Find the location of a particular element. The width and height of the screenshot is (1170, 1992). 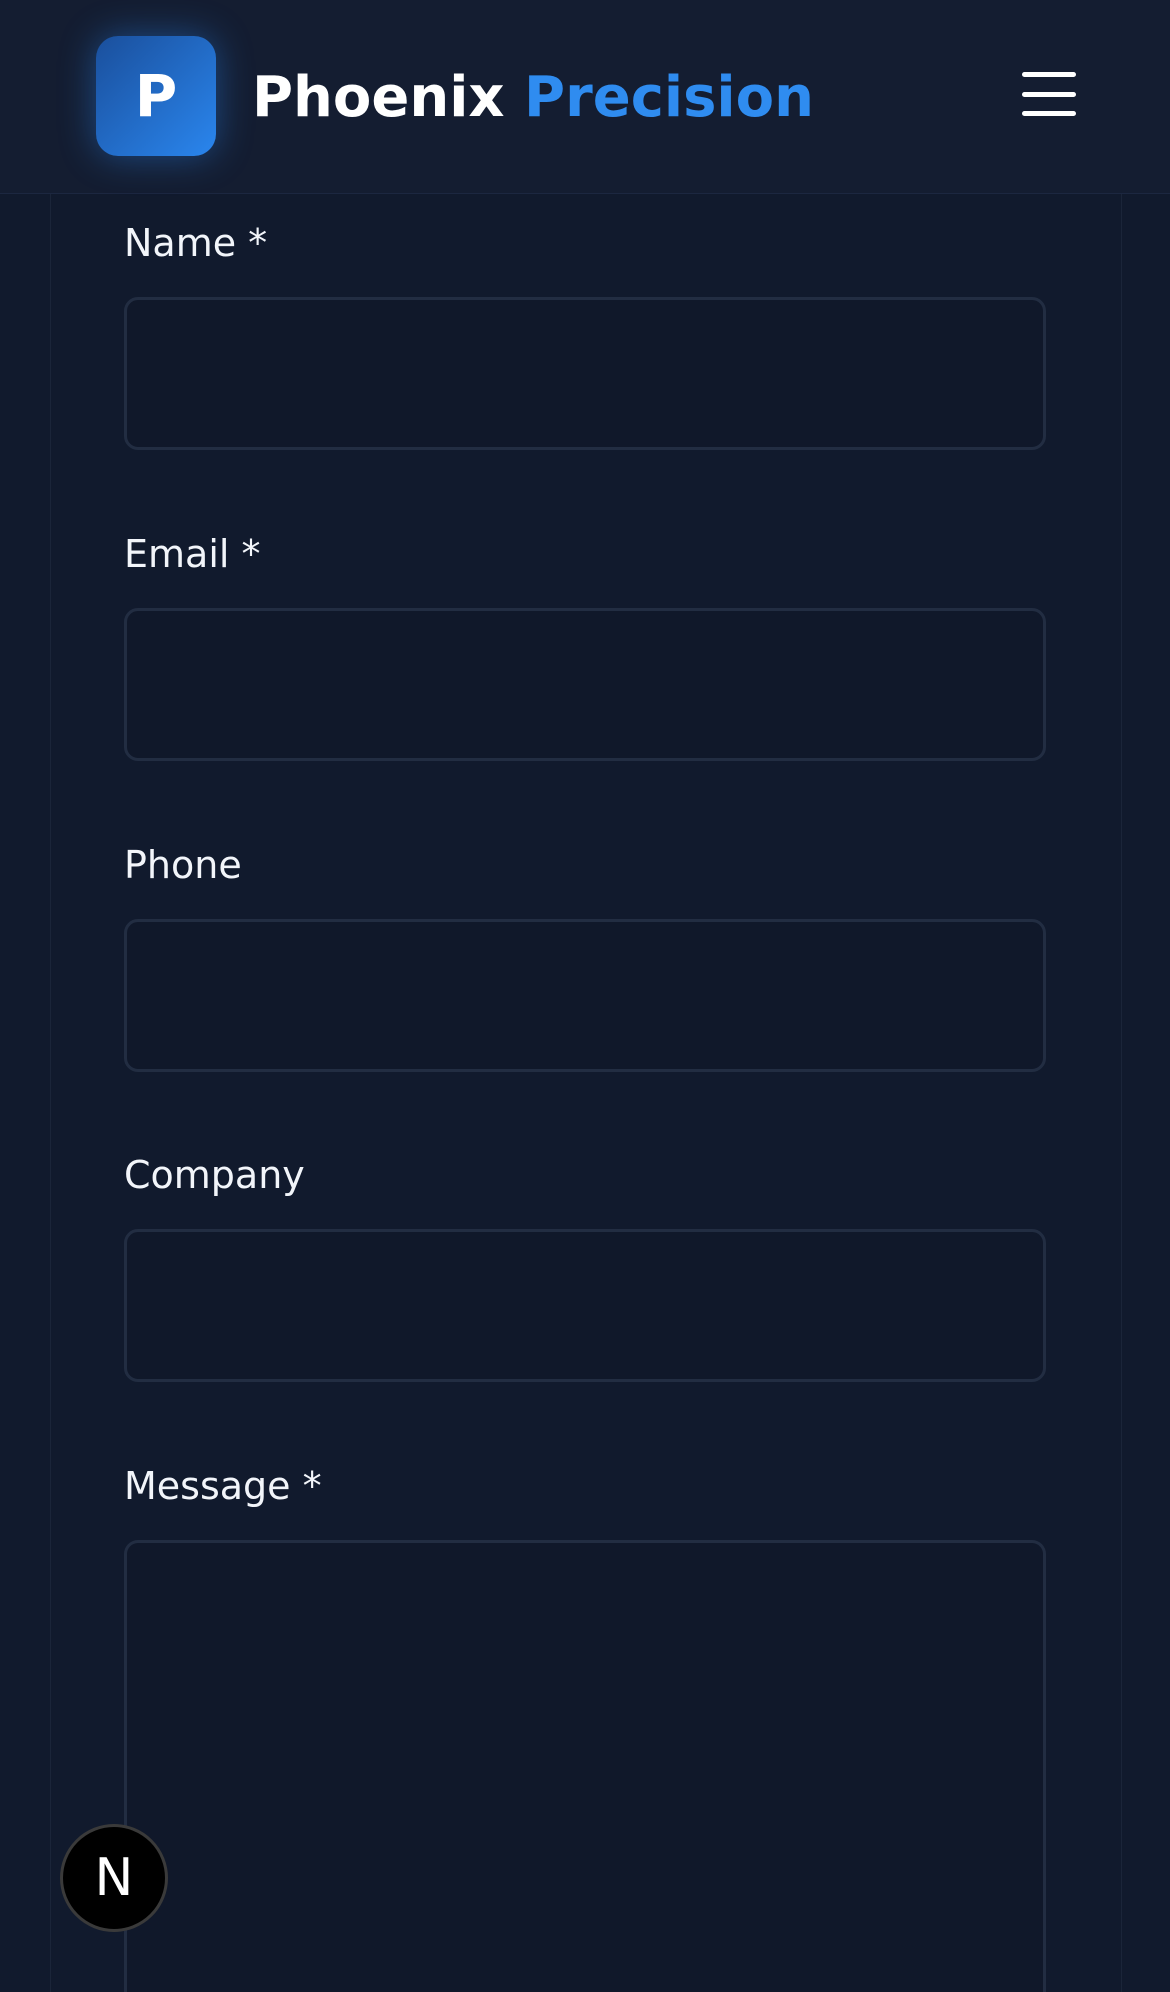

message-label: Message * is located at coordinates (223, 1486).